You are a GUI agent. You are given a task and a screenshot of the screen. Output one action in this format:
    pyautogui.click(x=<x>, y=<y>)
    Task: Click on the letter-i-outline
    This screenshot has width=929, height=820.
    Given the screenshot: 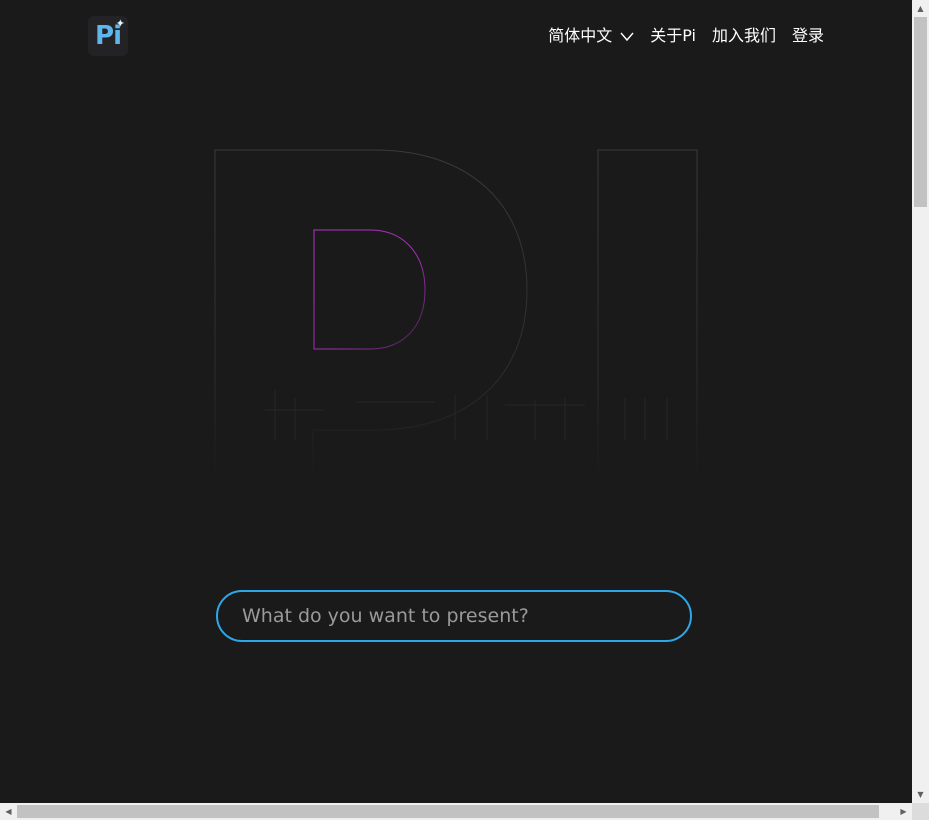 What is the action you would take?
    pyautogui.click(x=647, y=315)
    